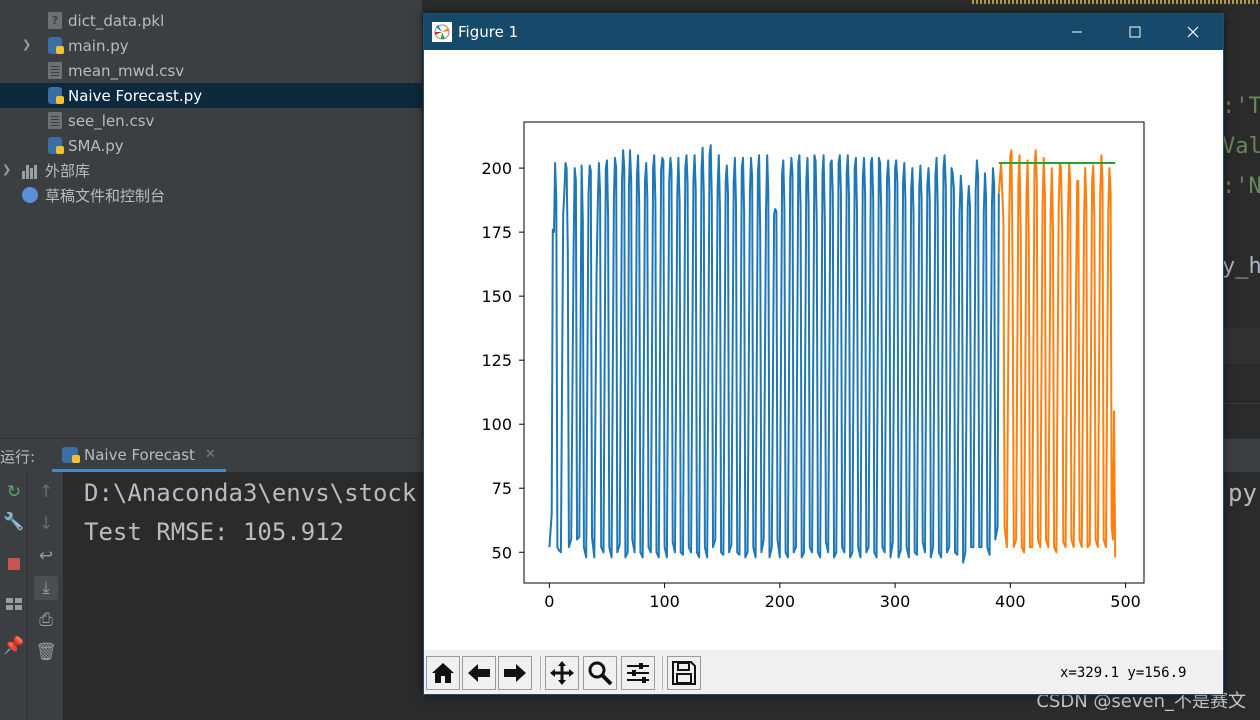  I want to click on back-button, so click(479, 673).